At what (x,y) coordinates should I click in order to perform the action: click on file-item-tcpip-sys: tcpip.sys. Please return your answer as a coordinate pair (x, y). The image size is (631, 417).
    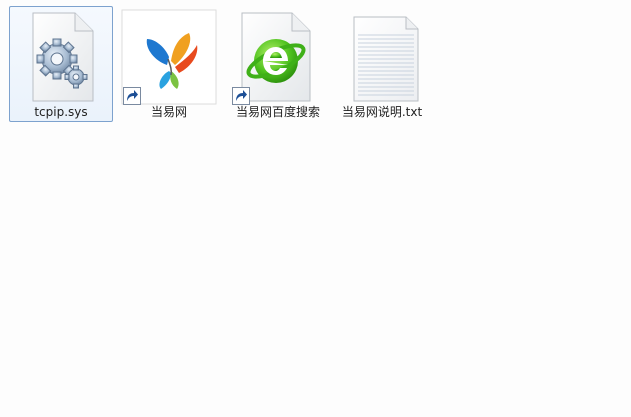
    Looking at the image, I should click on (61, 64).